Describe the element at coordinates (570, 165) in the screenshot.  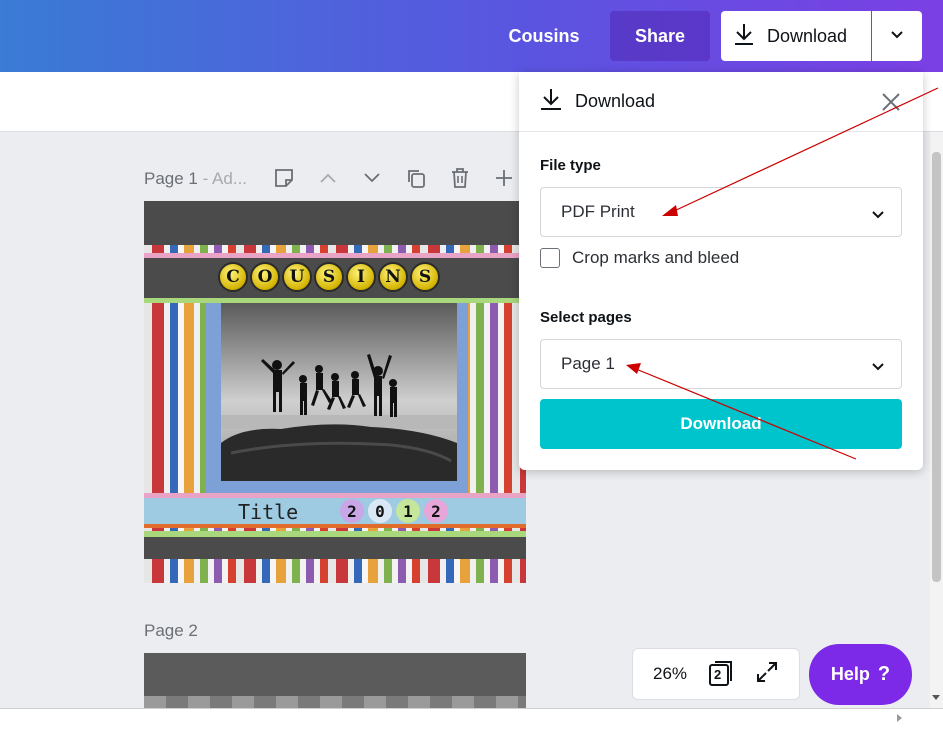
I see `file-type-label: File type` at that location.